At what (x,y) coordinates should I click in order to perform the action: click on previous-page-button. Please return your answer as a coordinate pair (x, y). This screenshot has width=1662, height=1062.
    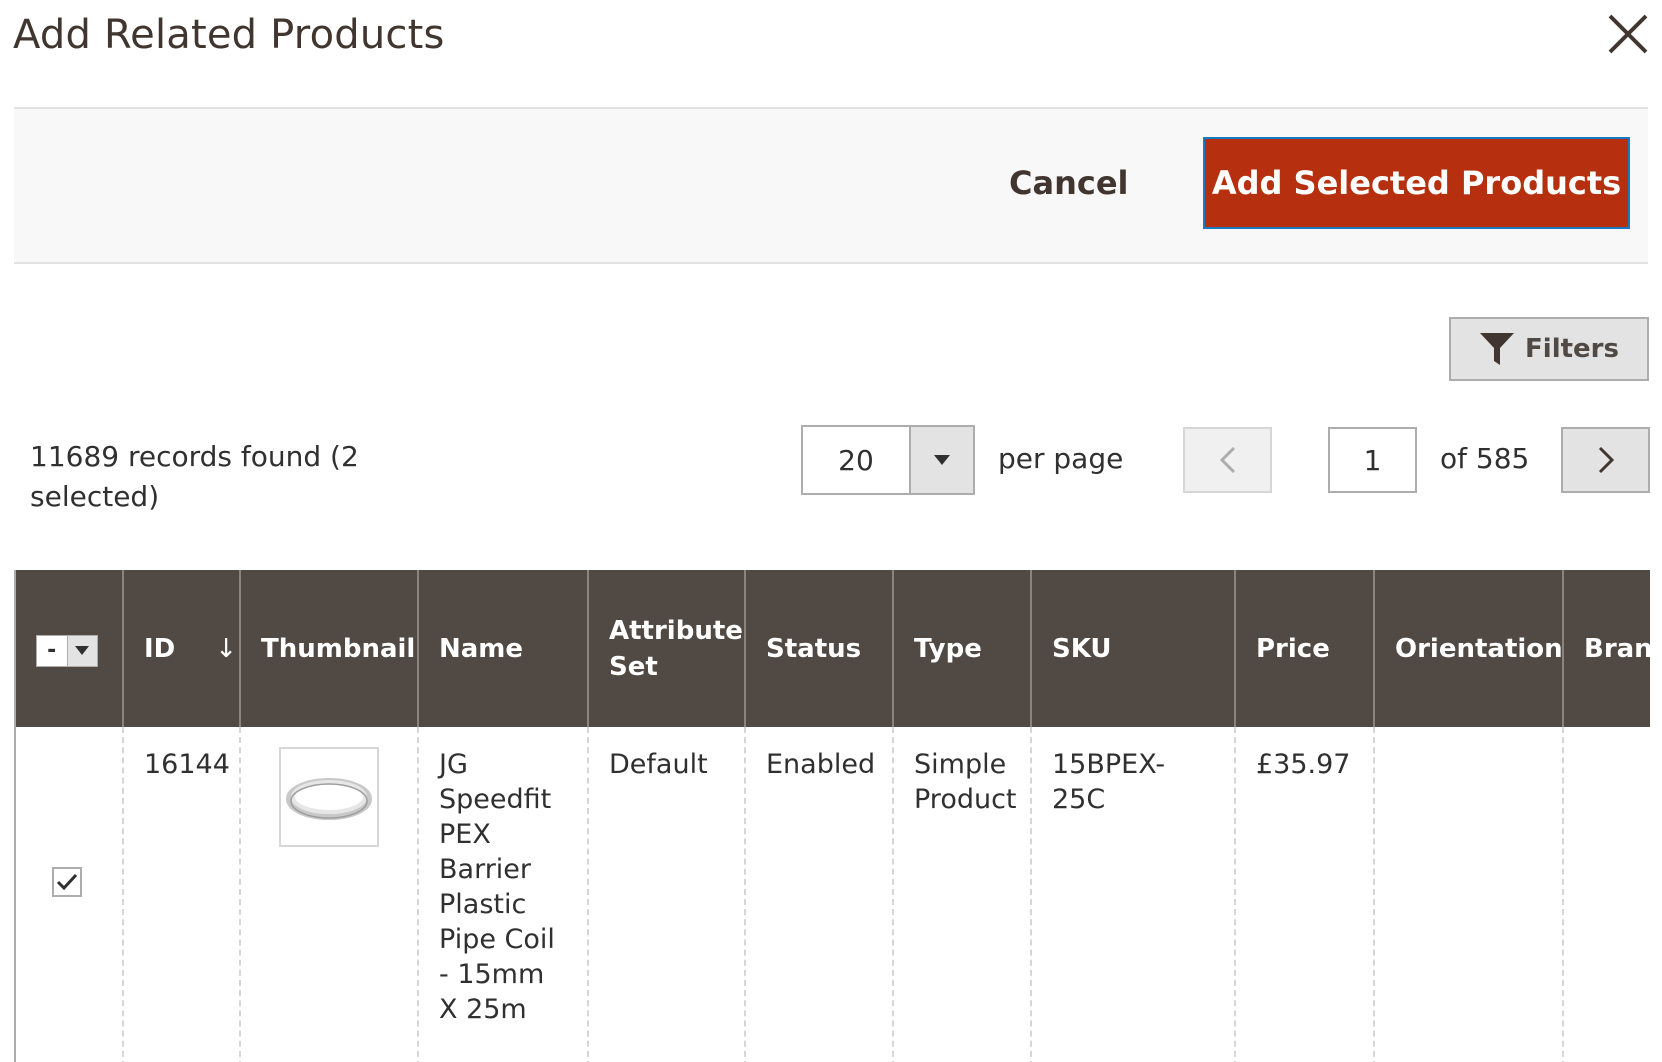
    Looking at the image, I should click on (1227, 460).